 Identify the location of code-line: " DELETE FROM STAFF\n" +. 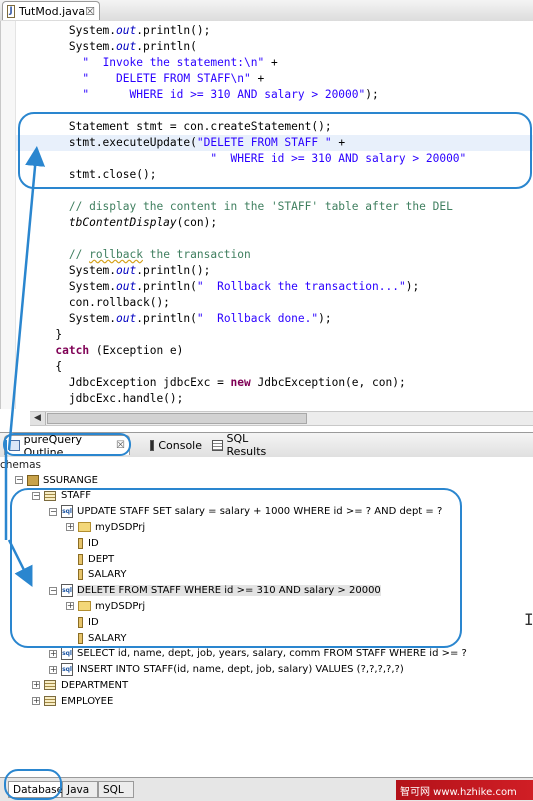
(139, 79).